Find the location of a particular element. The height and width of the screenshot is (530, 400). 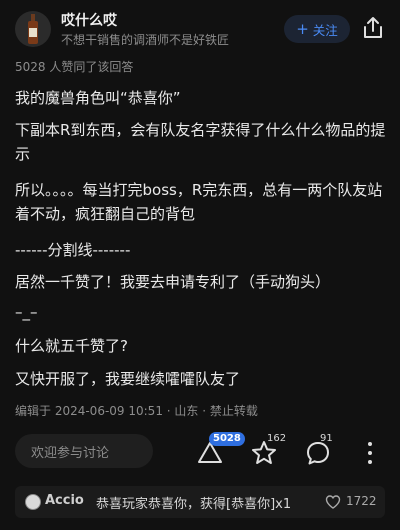

comment-author: Accio is located at coordinates (64, 500).